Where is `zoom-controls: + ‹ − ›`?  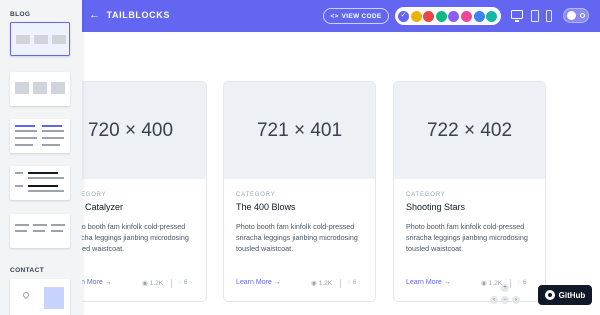 zoom-controls: + ‹ − › is located at coordinates (505, 296).